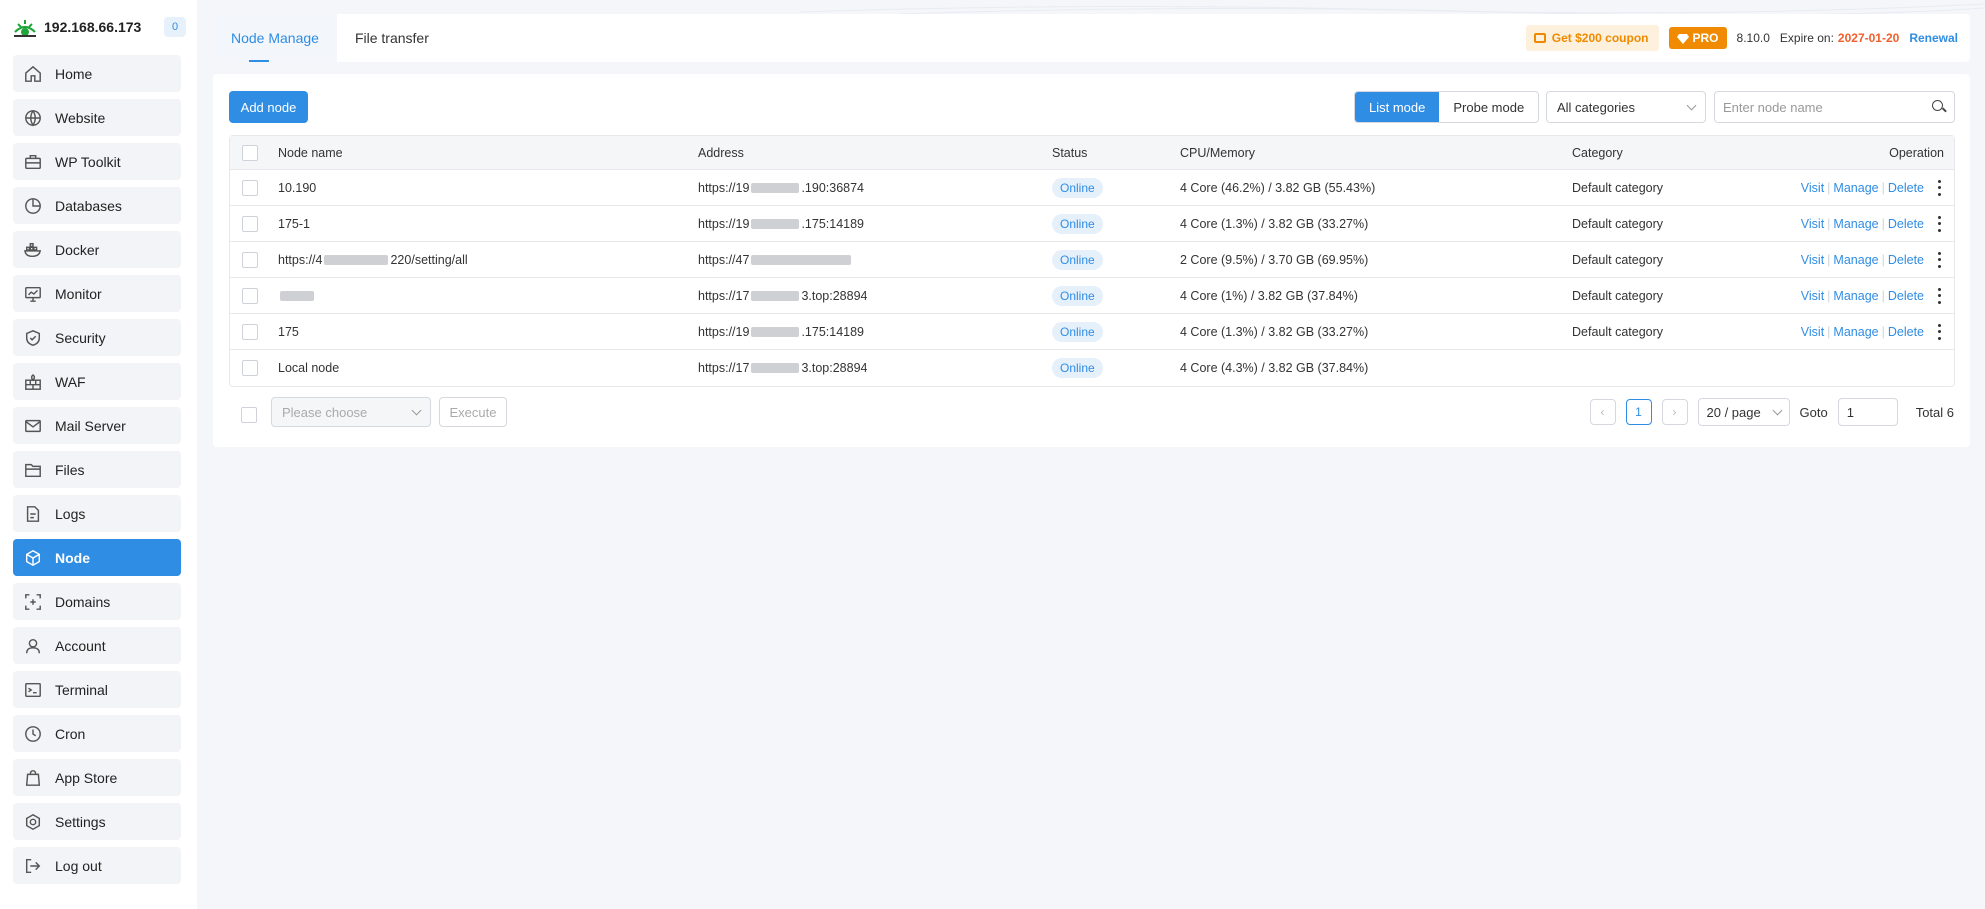  I want to click on sidebar-item-security: Security, so click(97, 337).